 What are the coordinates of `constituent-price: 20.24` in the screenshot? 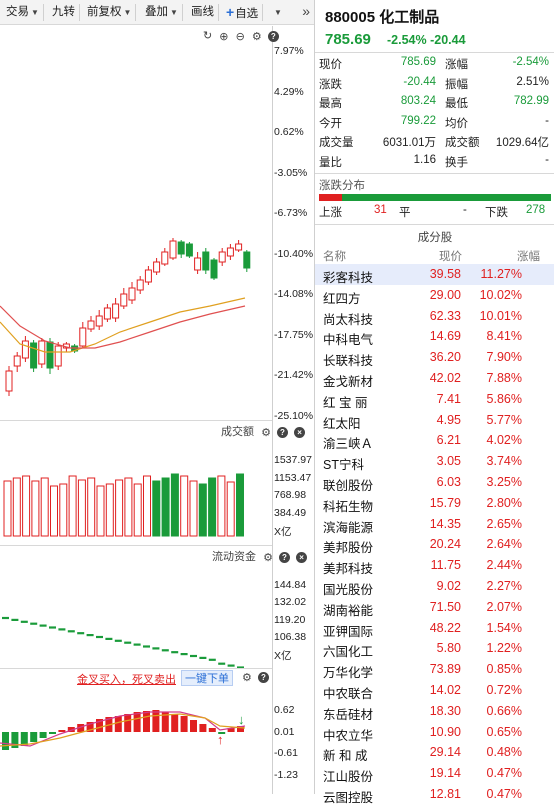 It's located at (445, 544).